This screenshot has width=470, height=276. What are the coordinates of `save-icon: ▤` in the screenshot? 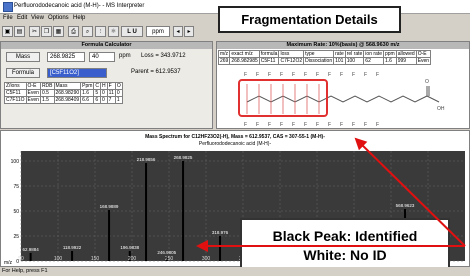 It's located at (19, 31).